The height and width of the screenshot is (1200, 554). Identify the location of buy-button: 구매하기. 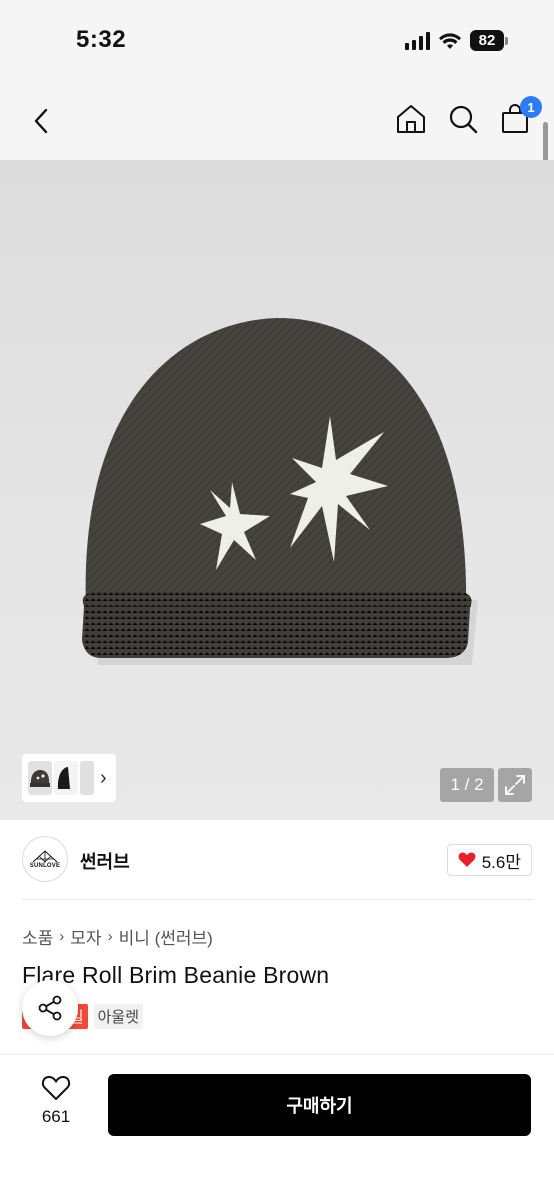
(319, 1105).